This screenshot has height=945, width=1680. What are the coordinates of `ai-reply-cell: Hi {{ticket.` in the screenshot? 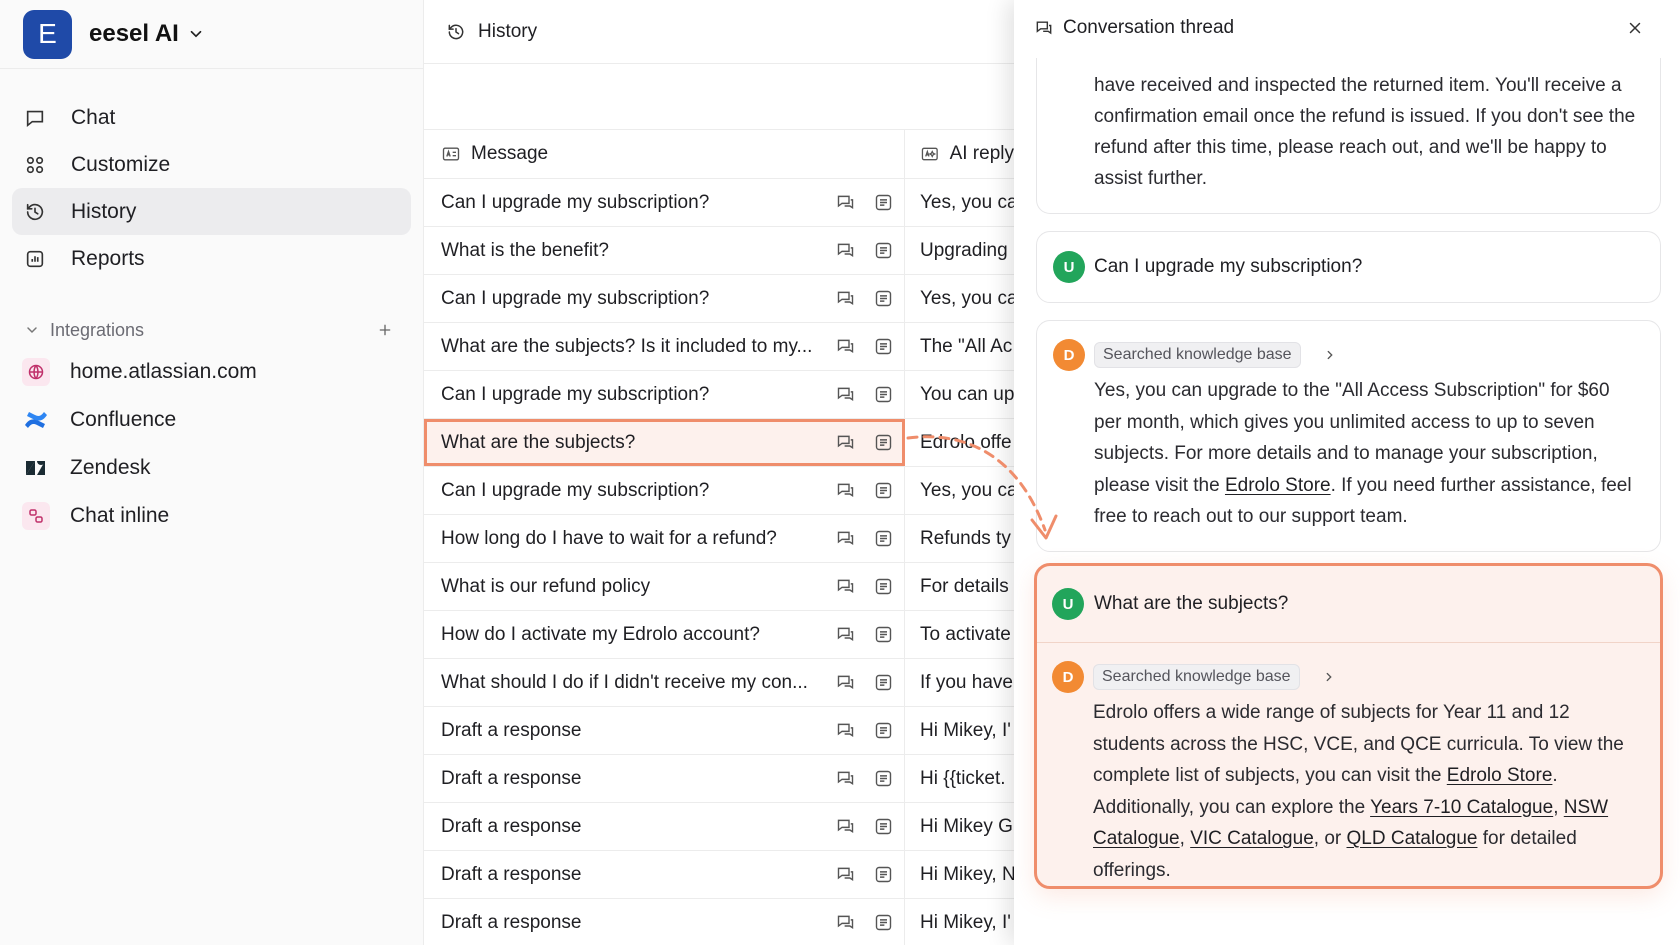 It's located at (959, 778).